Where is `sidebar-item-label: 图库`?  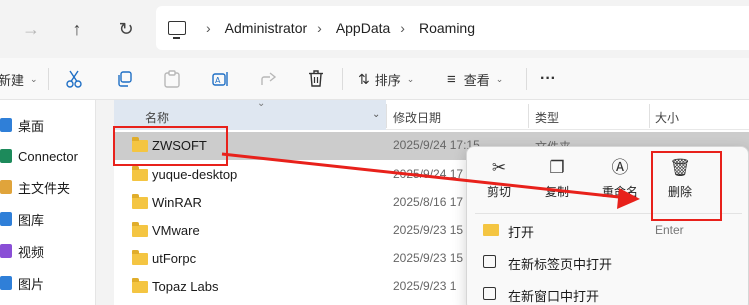 sidebar-item-label: 图库 is located at coordinates (31, 220).